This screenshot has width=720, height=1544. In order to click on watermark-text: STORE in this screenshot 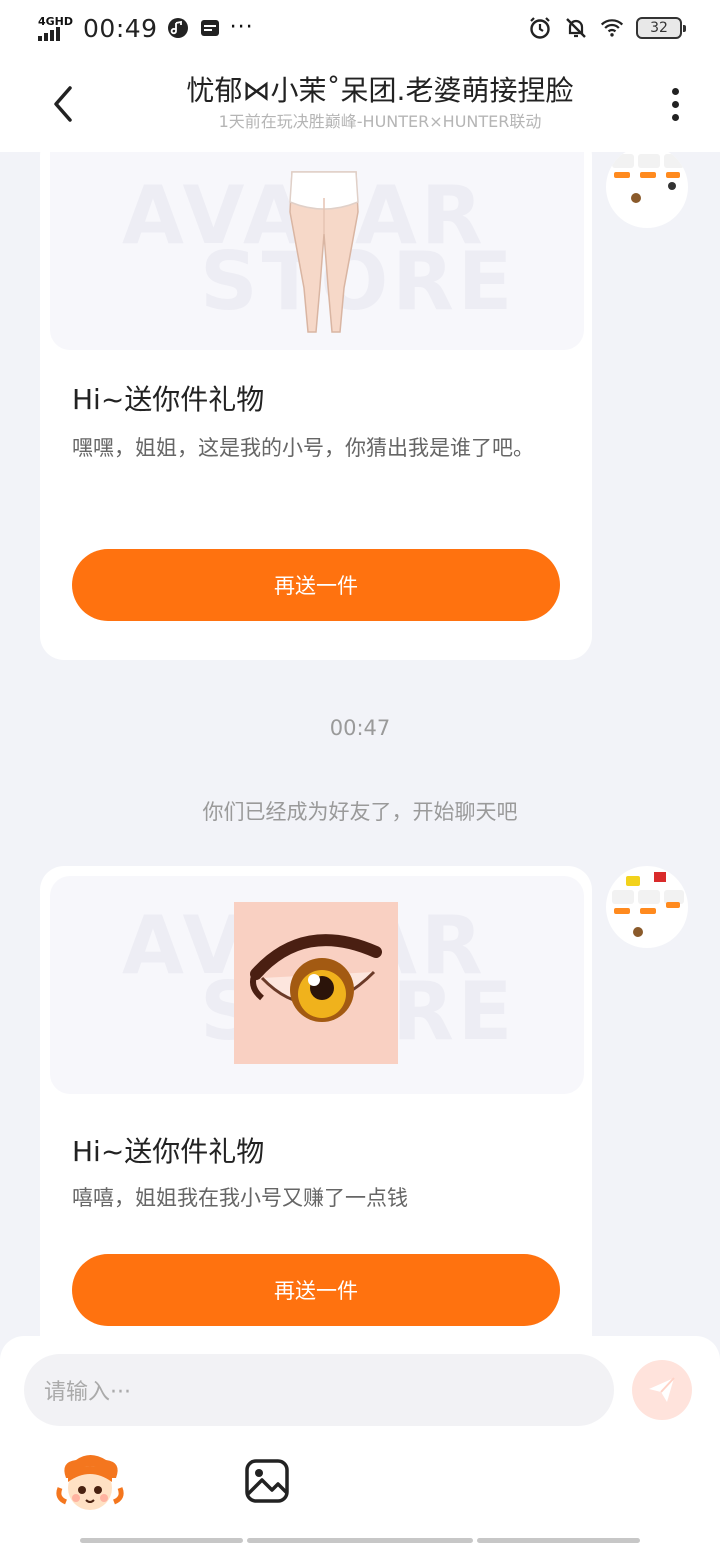, I will do `click(358, 281)`.